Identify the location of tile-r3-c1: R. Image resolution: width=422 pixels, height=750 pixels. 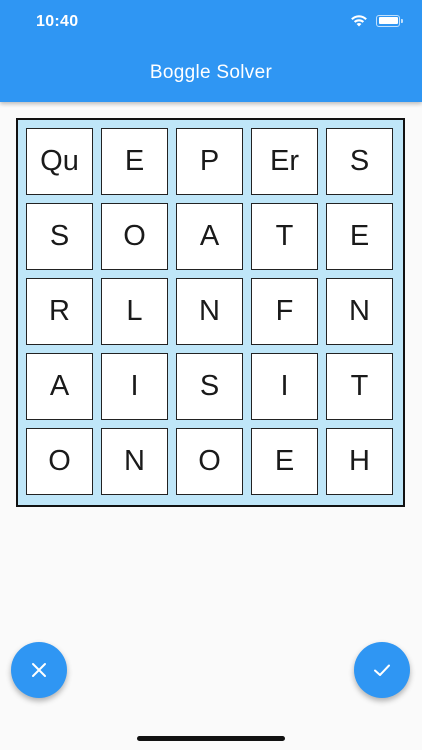
(59, 311).